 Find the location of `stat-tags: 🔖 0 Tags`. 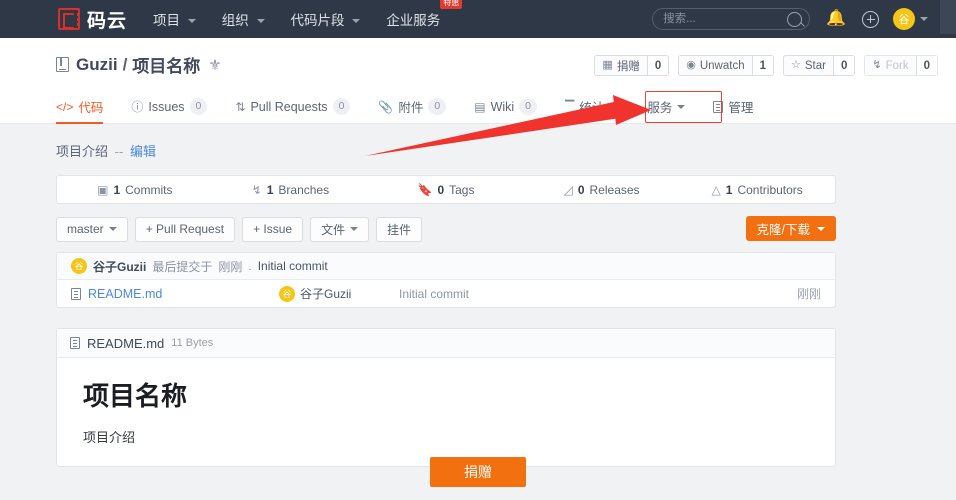

stat-tags: 🔖 0 Tags is located at coordinates (446, 190).